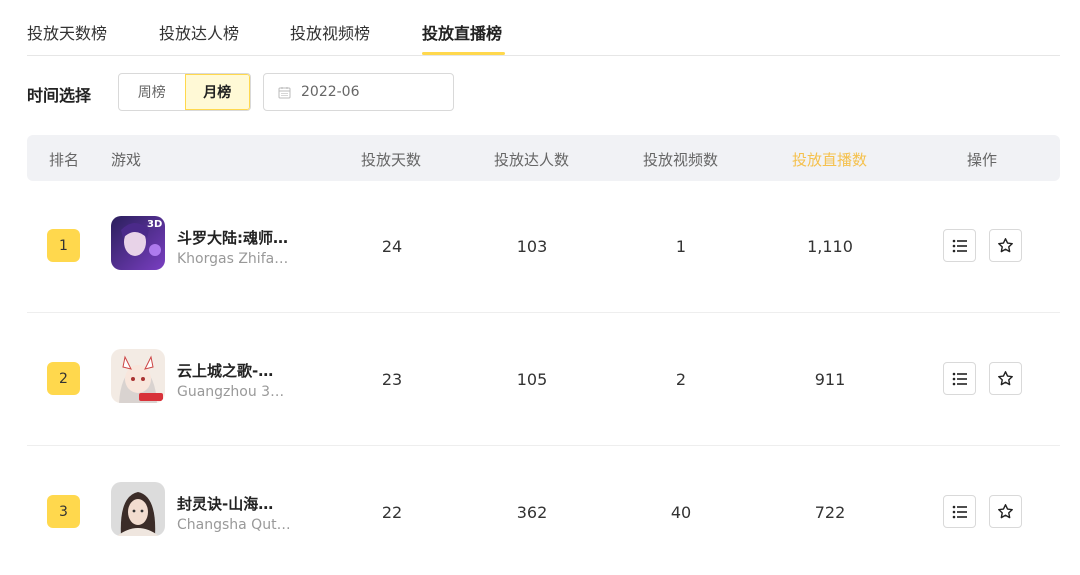 The height and width of the screenshot is (575, 1080). Describe the element at coordinates (126, 160) in the screenshot. I see `header-game: 游戏` at that location.